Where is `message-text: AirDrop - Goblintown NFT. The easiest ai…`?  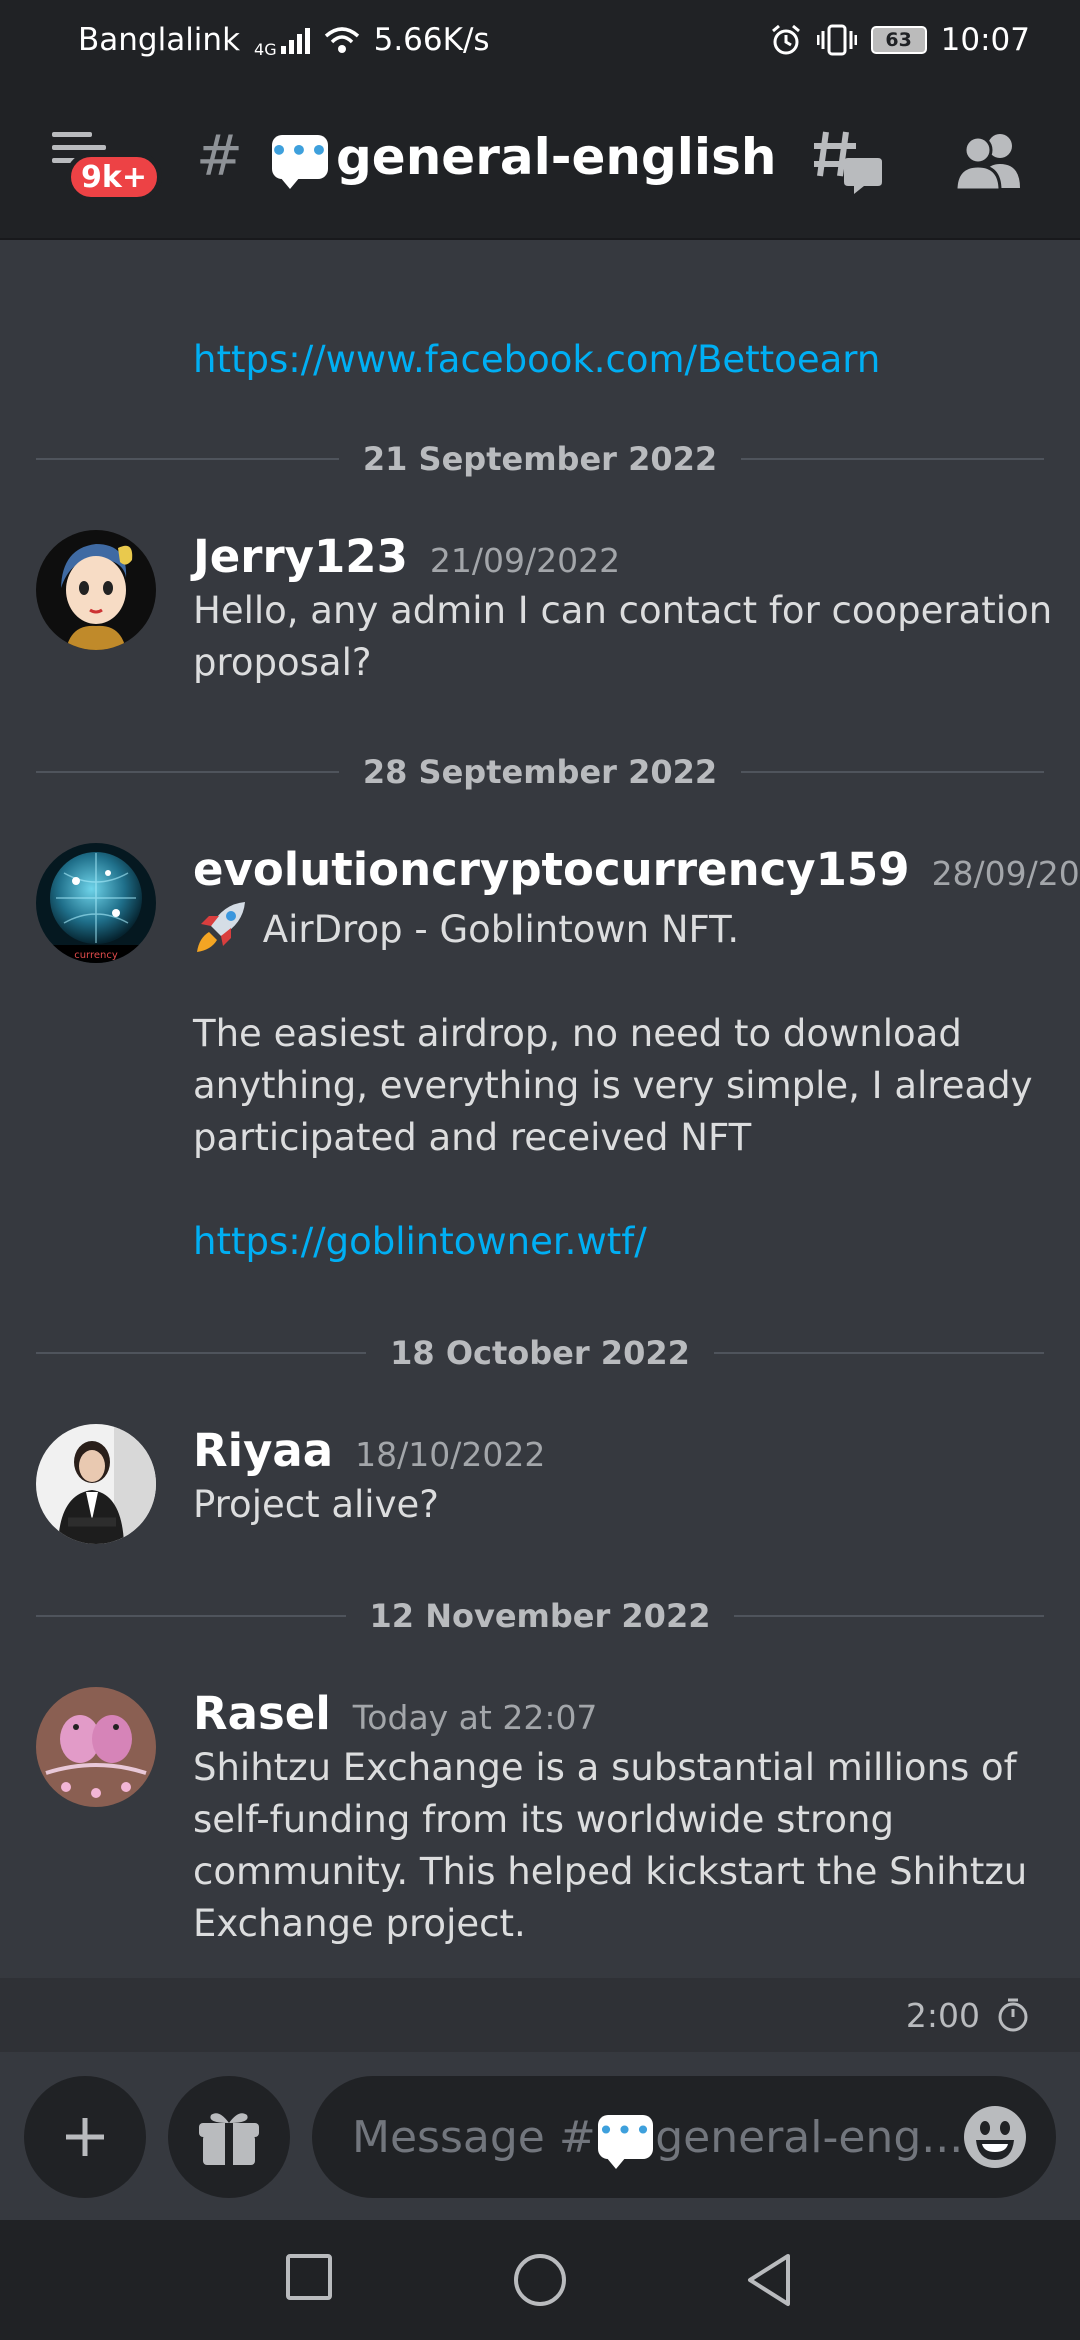 message-text: AirDrop - Goblintown NFT. The easiest ai… is located at coordinates (623, 1083).